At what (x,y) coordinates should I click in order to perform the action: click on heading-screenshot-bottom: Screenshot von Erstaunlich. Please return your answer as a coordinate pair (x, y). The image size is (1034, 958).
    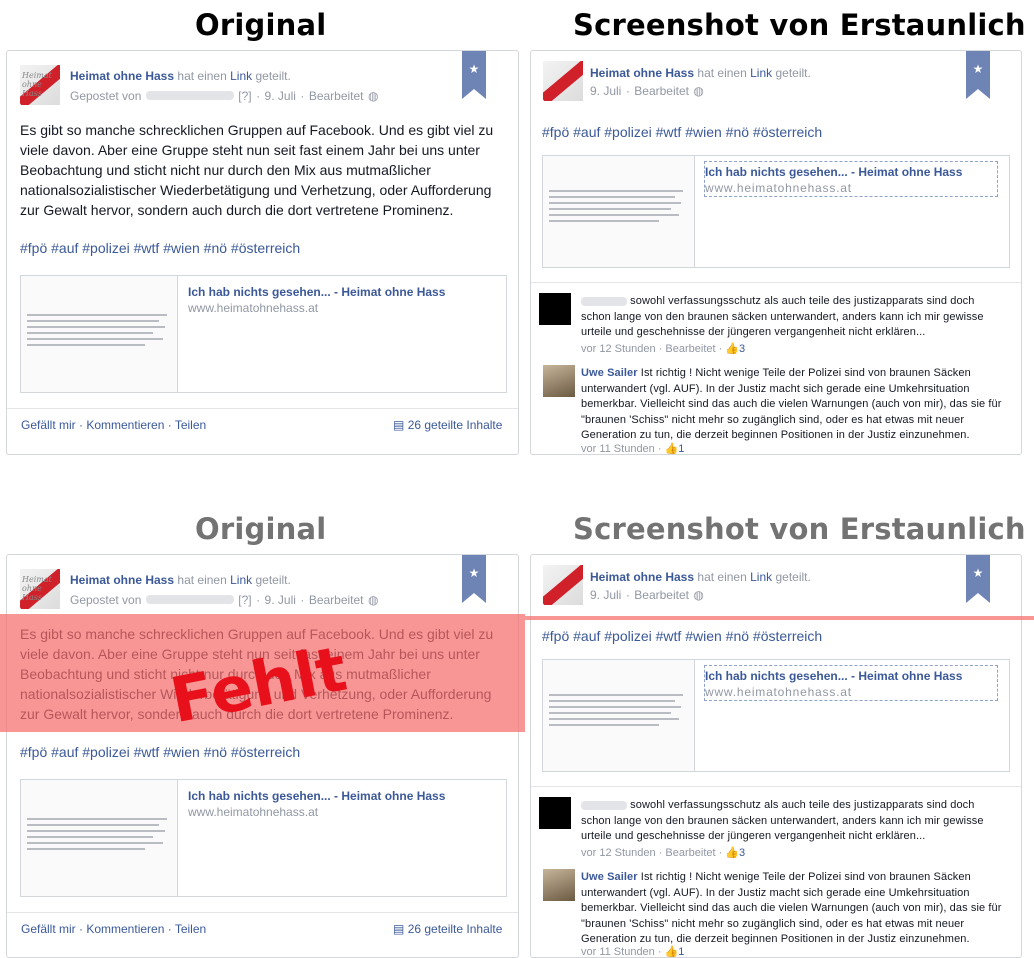
    Looking at the image, I should click on (799, 529).